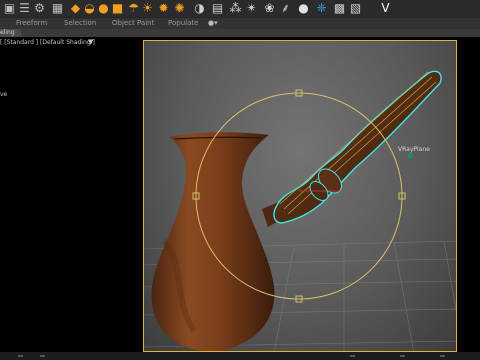  What do you see at coordinates (89, 8) in the screenshot?
I see `render-production-icon: ◒` at bounding box center [89, 8].